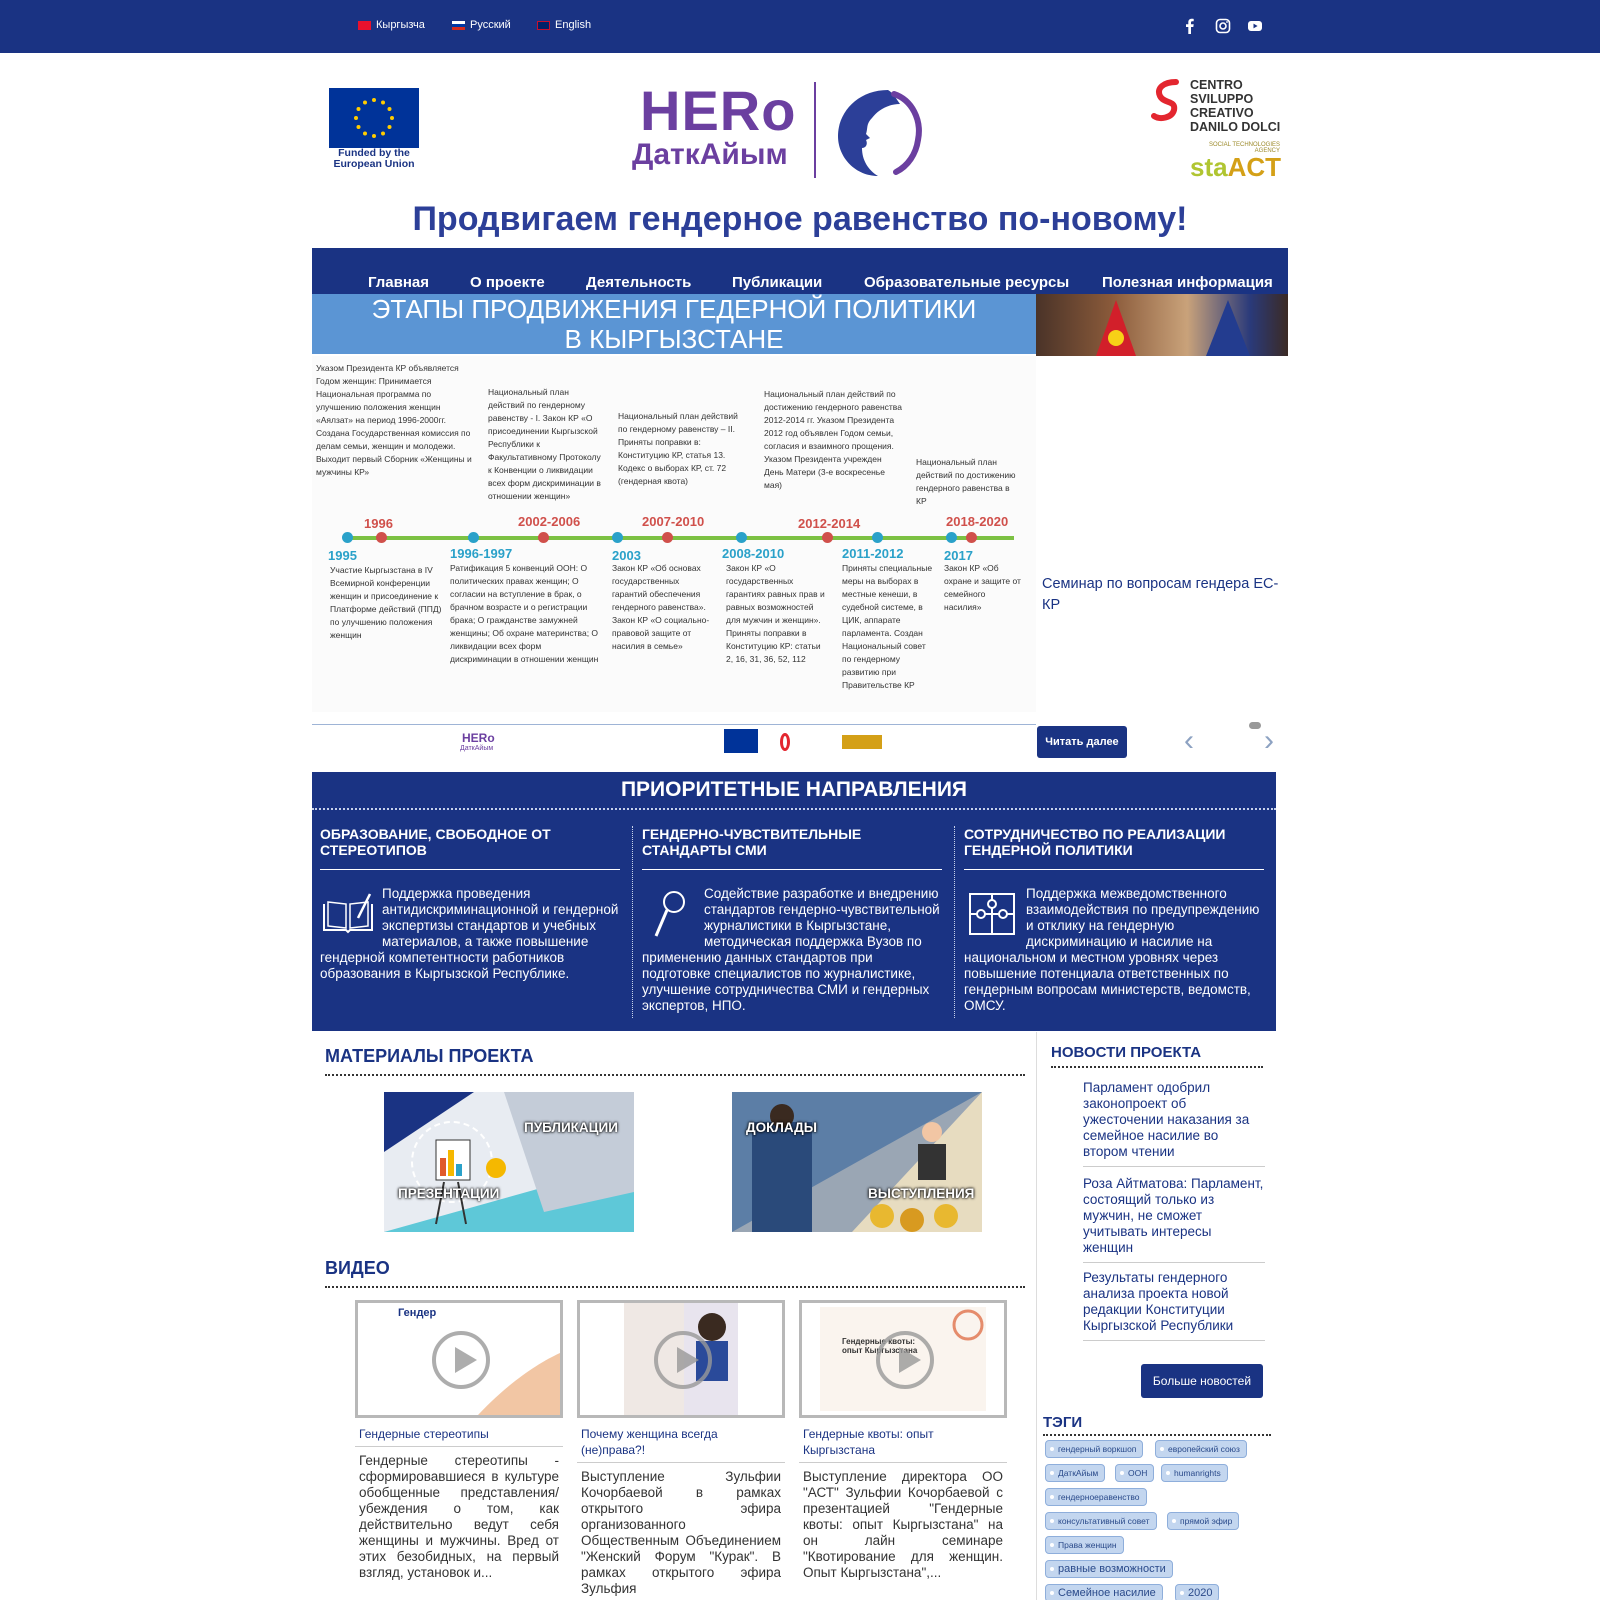 This screenshot has height=1600, width=1600. What do you see at coordinates (573, 25) in the screenshot?
I see `lang-label: English` at bounding box center [573, 25].